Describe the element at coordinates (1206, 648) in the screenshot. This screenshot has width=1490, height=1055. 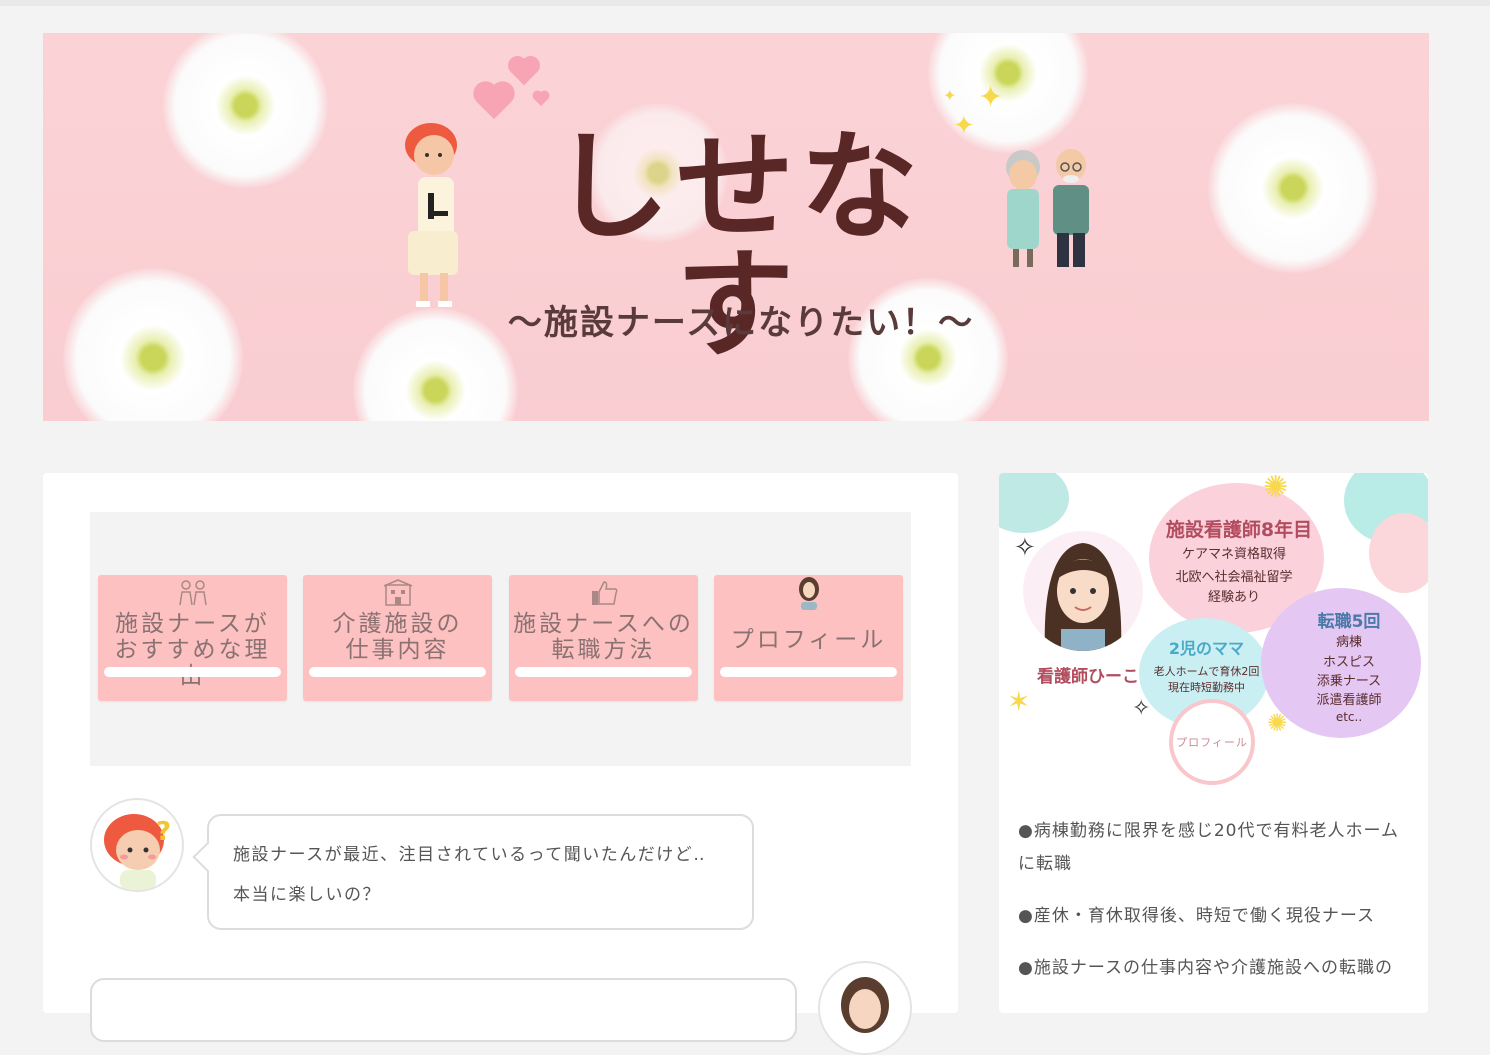
I see `profile-mama: 2児のママ` at that location.